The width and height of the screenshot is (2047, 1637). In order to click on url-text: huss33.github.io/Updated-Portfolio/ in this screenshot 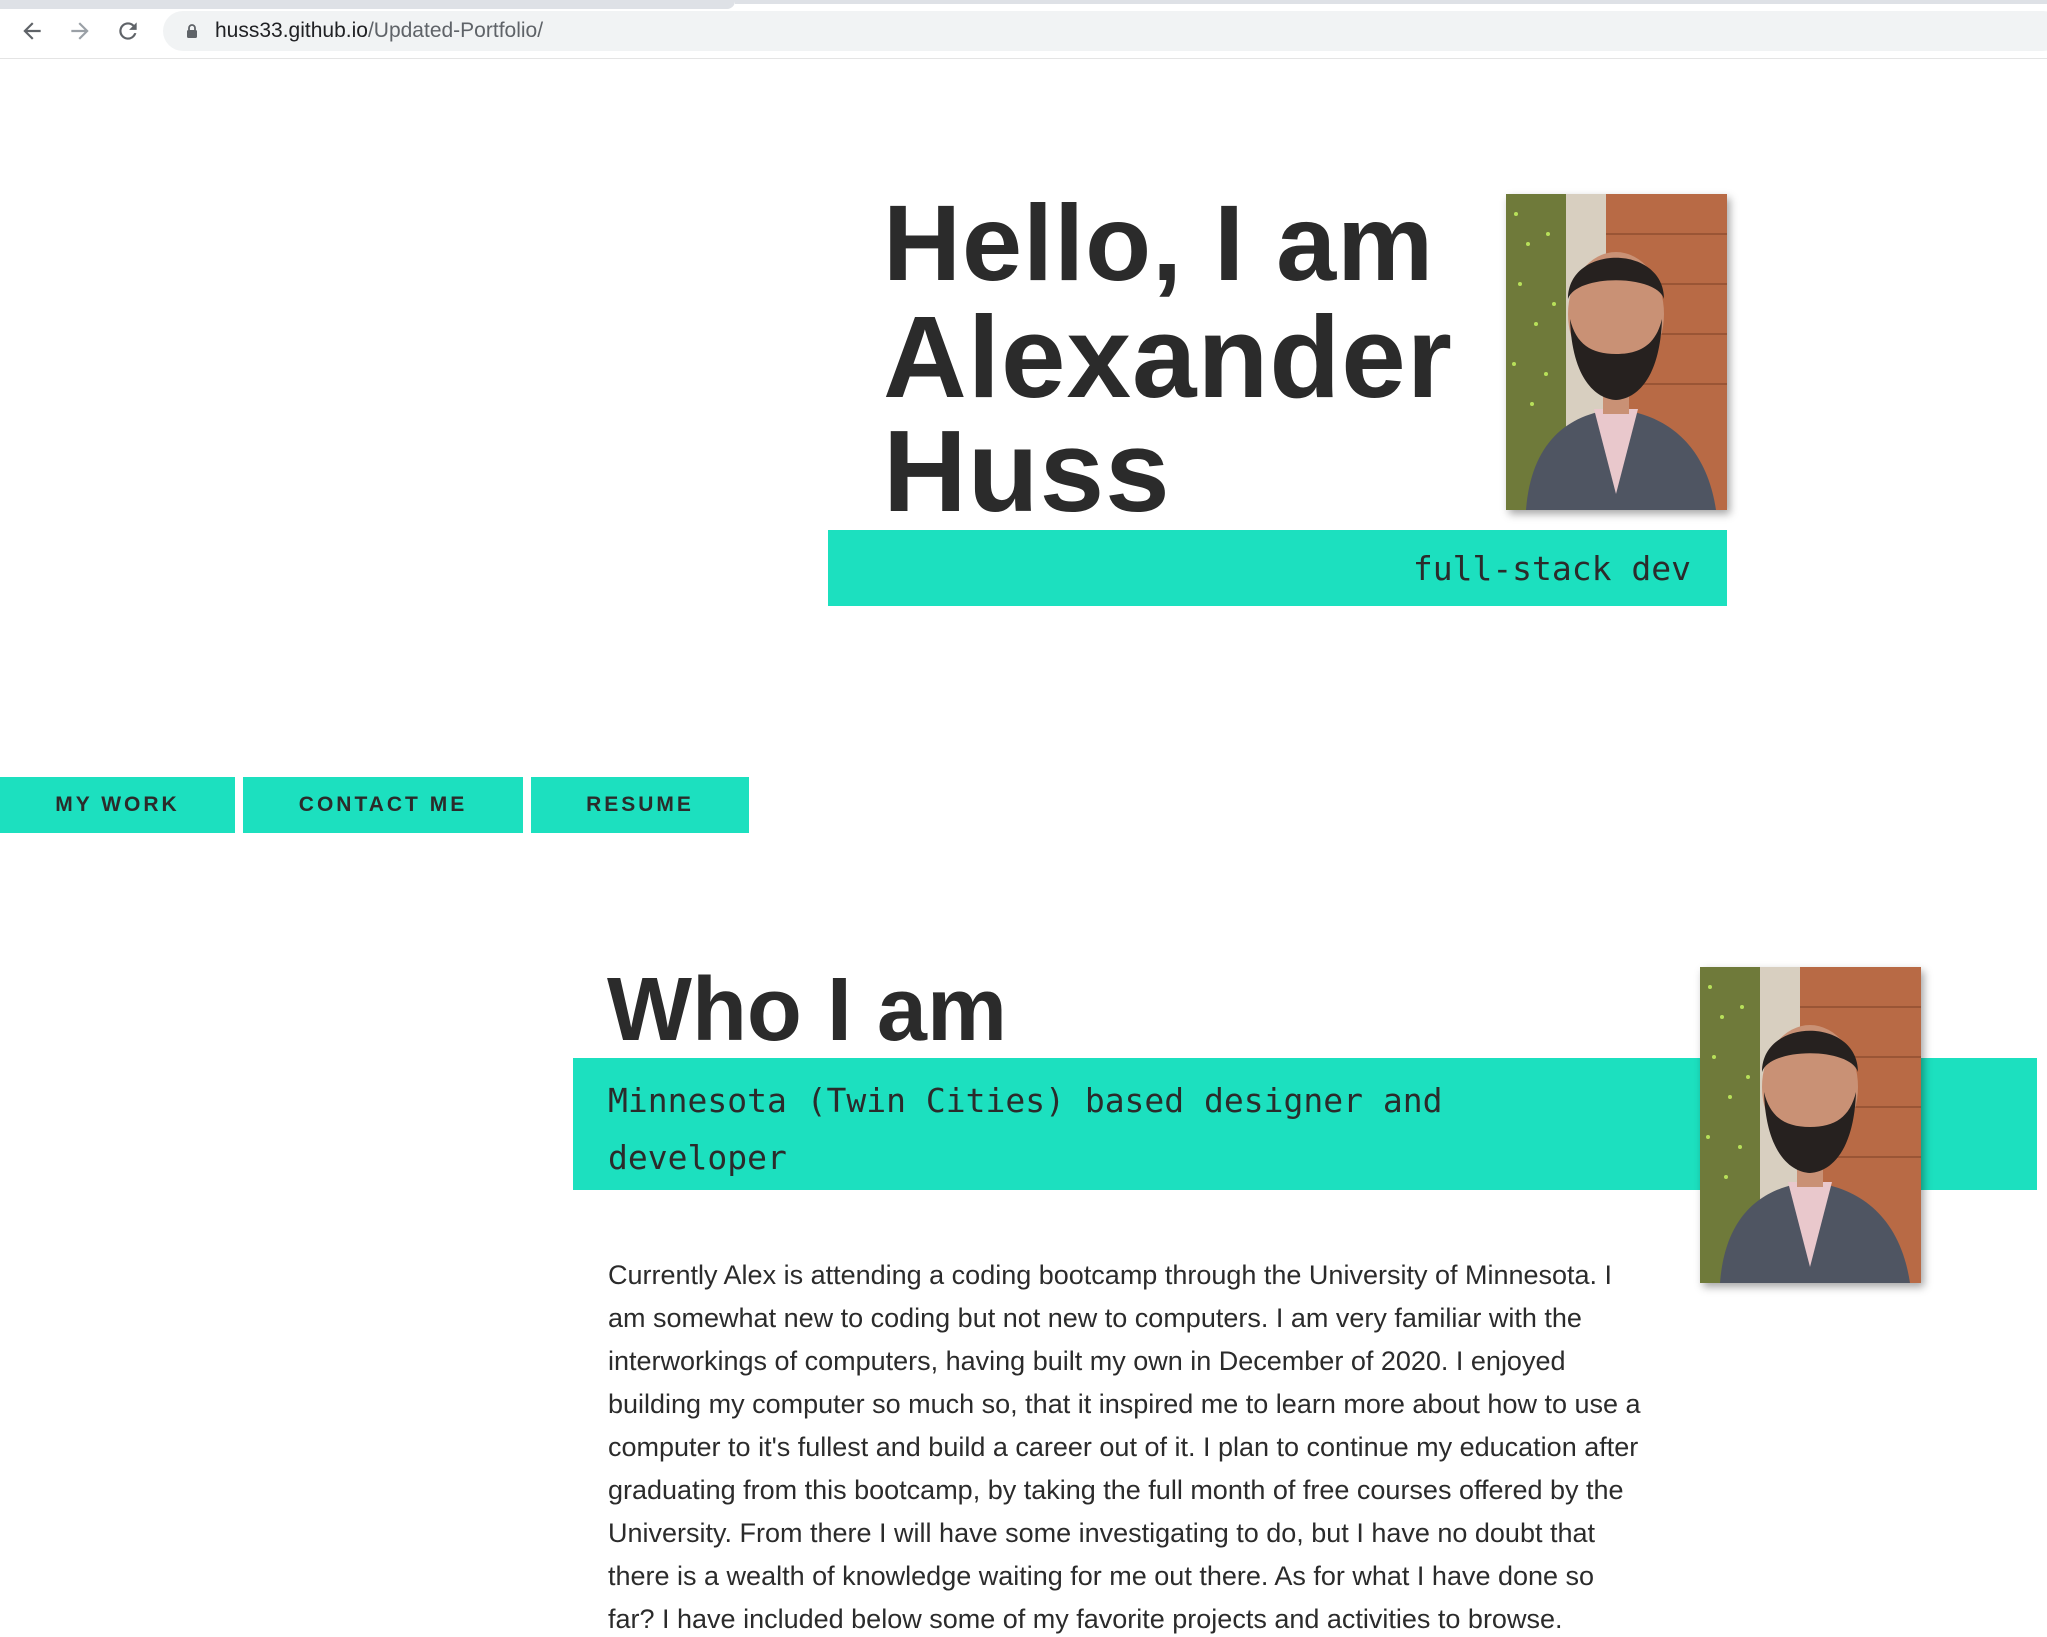, I will do `click(379, 31)`.